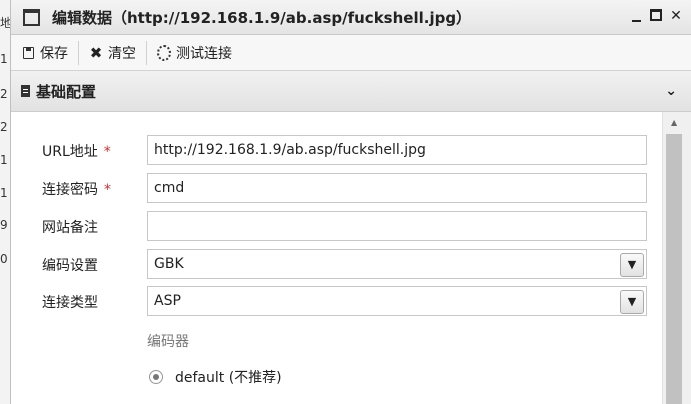  I want to click on password-input, so click(397, 188).